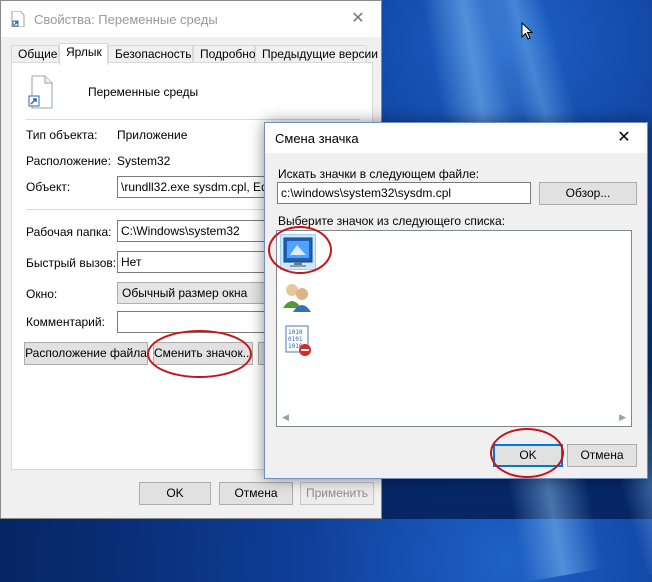  I want to click on mouse-cursor-icon, so click(527, 31).